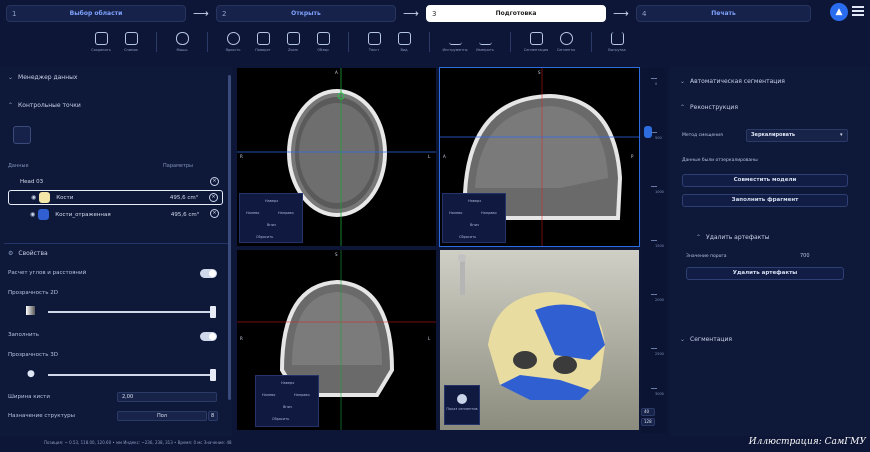 This screenshot has height=452, width=870. What do you see at coordinates (429, 42) in the screenshot?
I see `toolbar-divider` at bounding box center [429, 42].